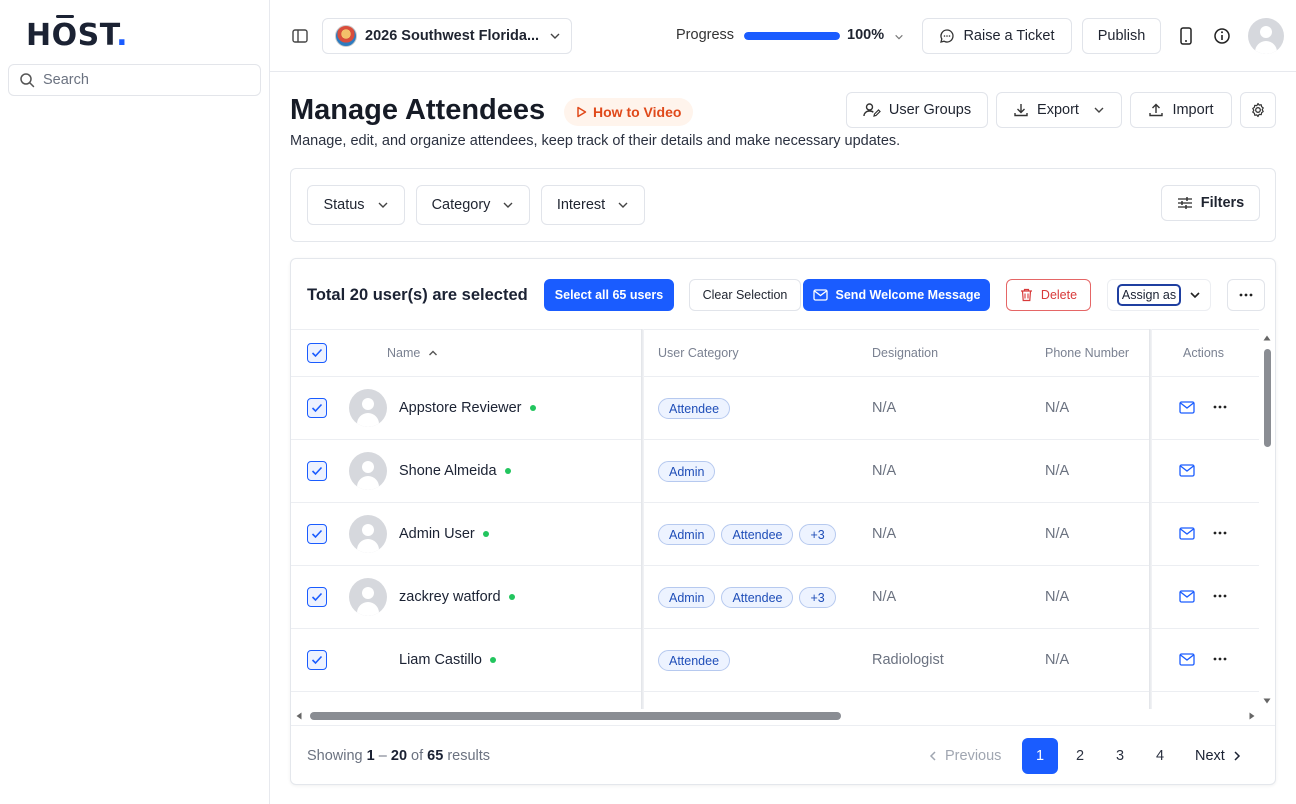 This screenshot has height=804, width=1296. What do you see at coordinates (629, 112) in the screenshot?
I see `how-to-video-link: How to Video` at bounding box center [629, 112].